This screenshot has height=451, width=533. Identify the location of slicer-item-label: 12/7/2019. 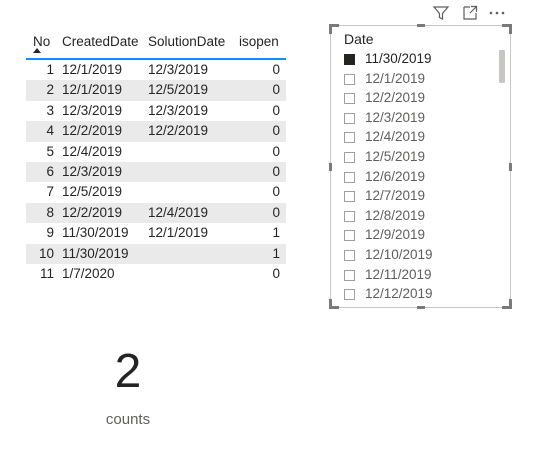
(395, 196).